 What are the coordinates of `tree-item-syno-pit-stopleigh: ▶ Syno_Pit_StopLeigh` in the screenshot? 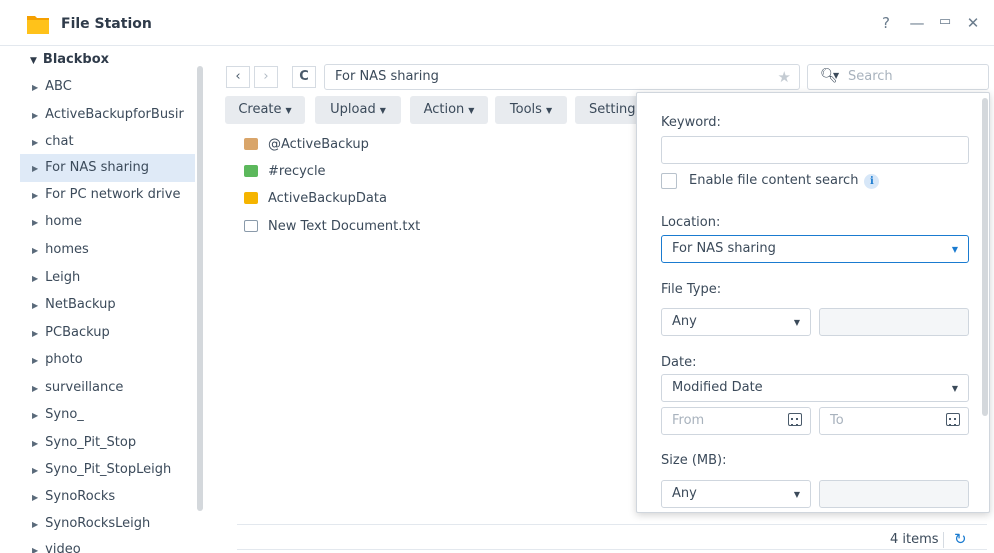 It's located at (107, 470).